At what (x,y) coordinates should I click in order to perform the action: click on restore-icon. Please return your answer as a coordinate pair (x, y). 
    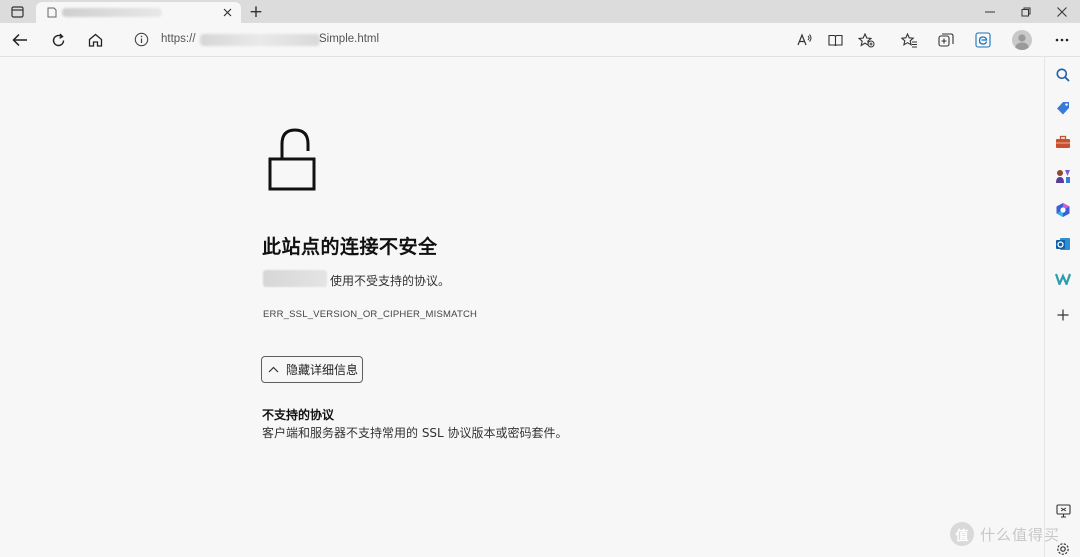
    Looking at the image, I should click on (1026, 11).